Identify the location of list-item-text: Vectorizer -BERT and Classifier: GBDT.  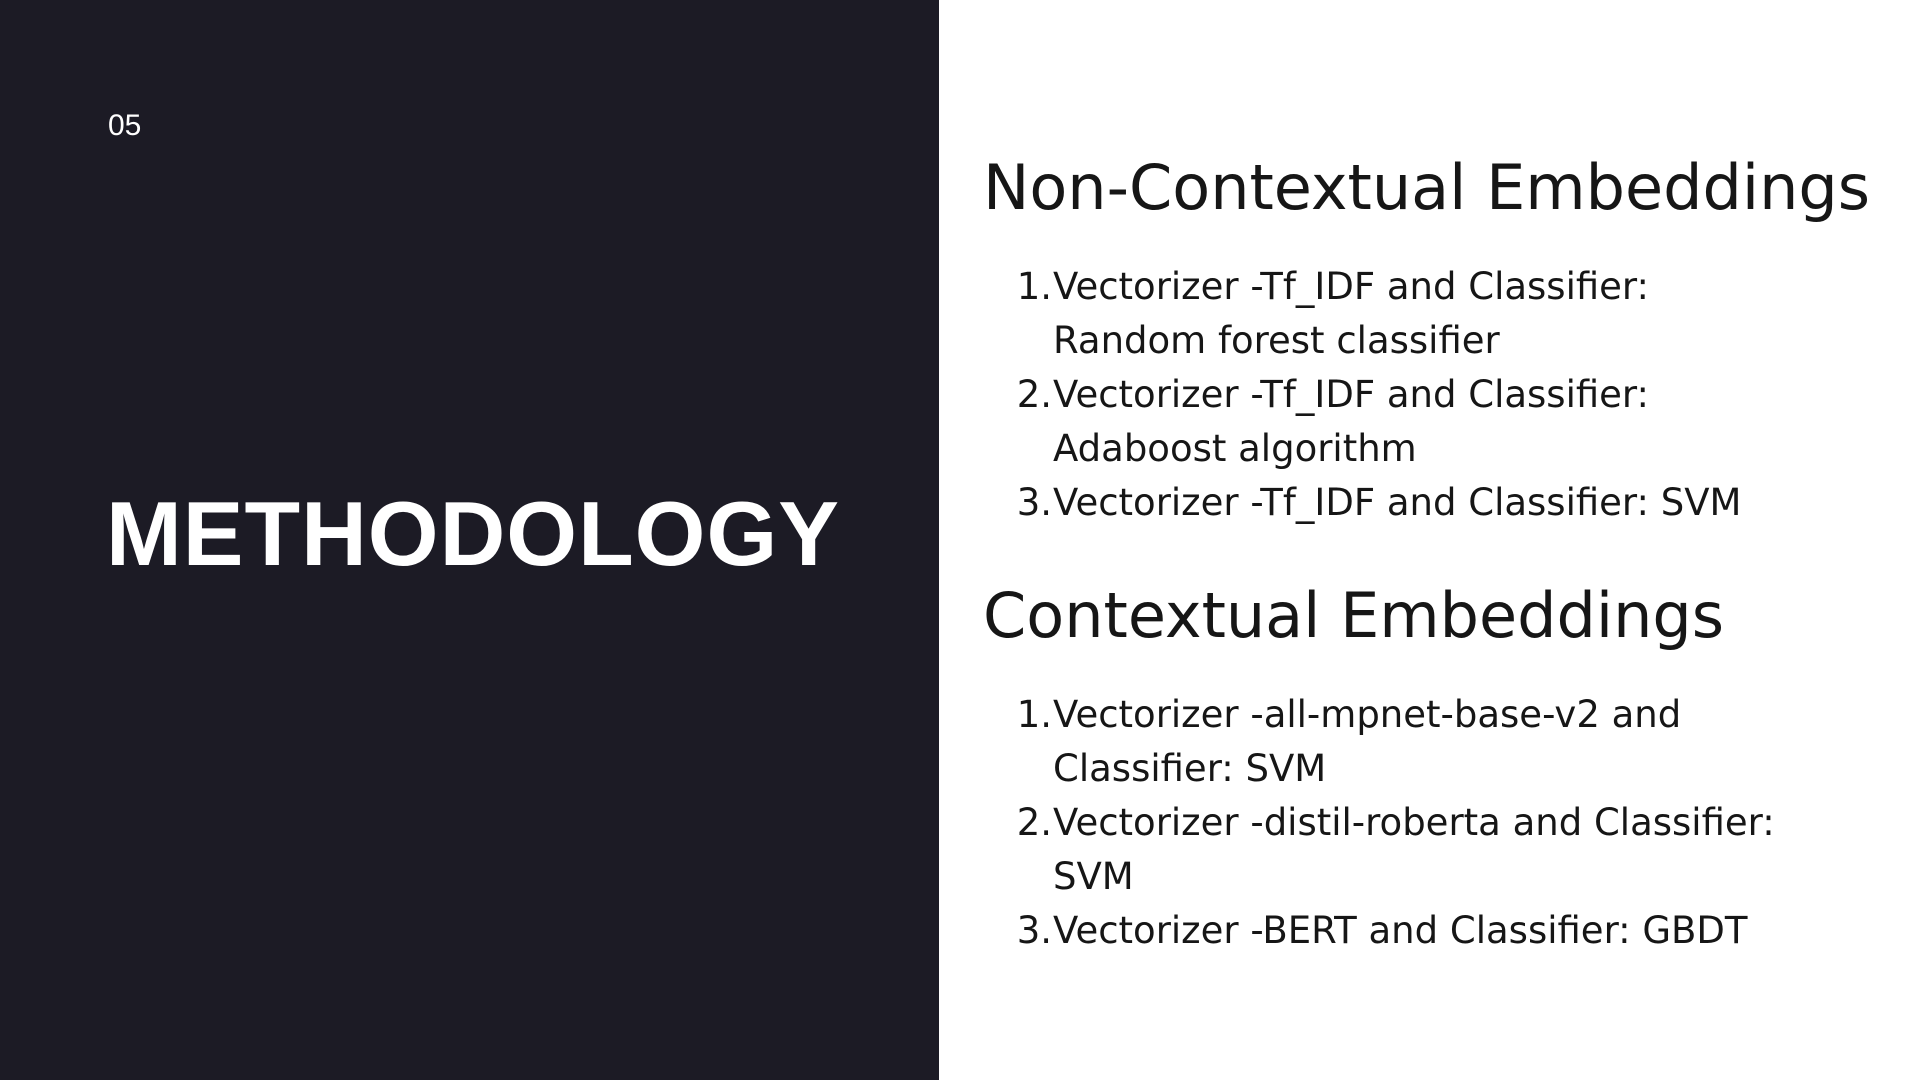
(1400, 930).